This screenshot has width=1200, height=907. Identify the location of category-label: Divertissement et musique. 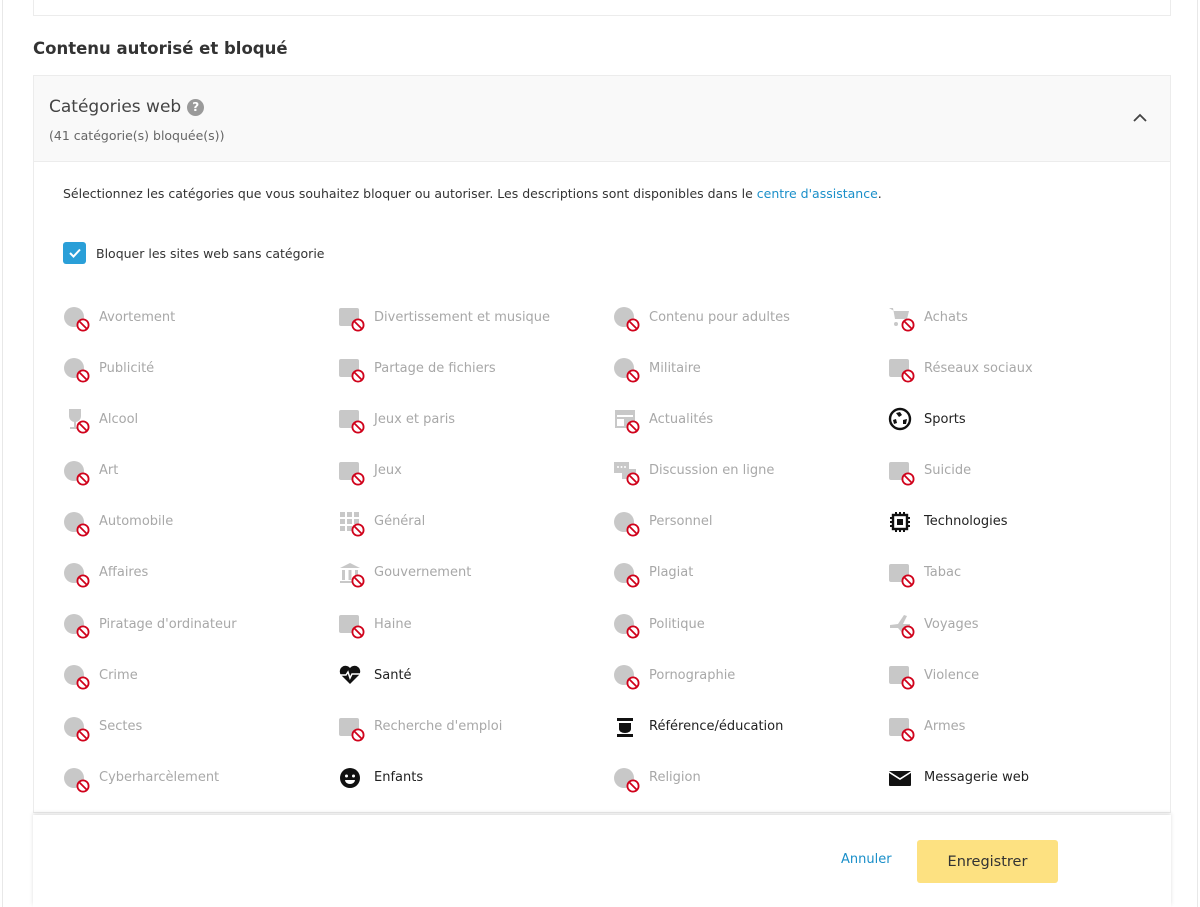
(462, 317).